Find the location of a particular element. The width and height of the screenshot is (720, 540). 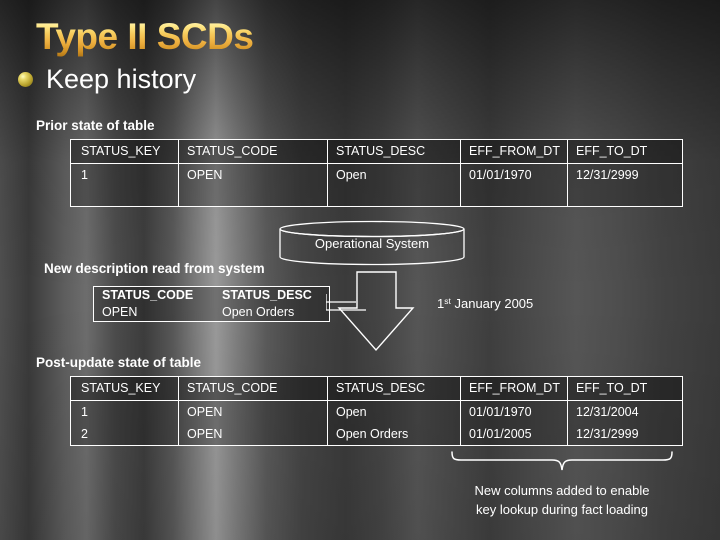

footnote-line-1: New columns added to enable is located at coordinates (562, 490).